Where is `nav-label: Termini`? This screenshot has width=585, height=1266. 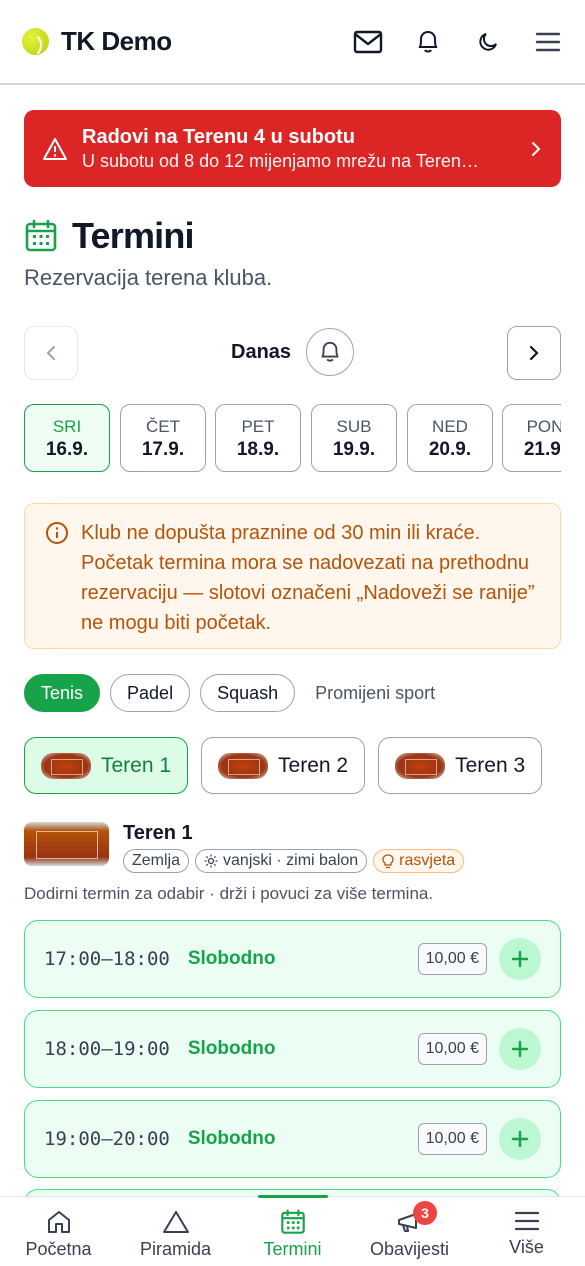 nav-label: Termini is located at coordinates (292, 1249).